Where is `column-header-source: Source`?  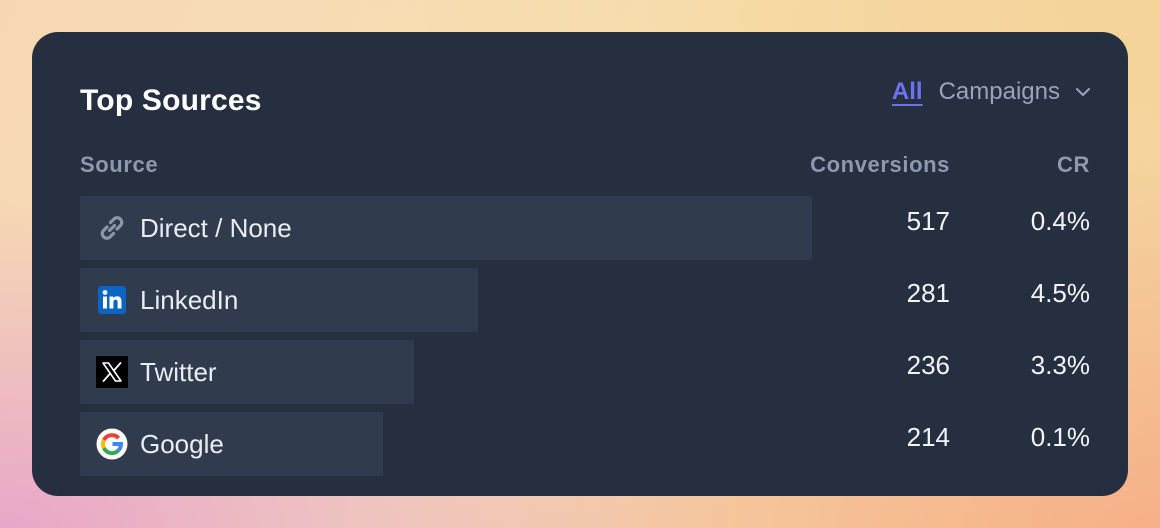 column-header-source: Source is located at coordinates (119, 165).